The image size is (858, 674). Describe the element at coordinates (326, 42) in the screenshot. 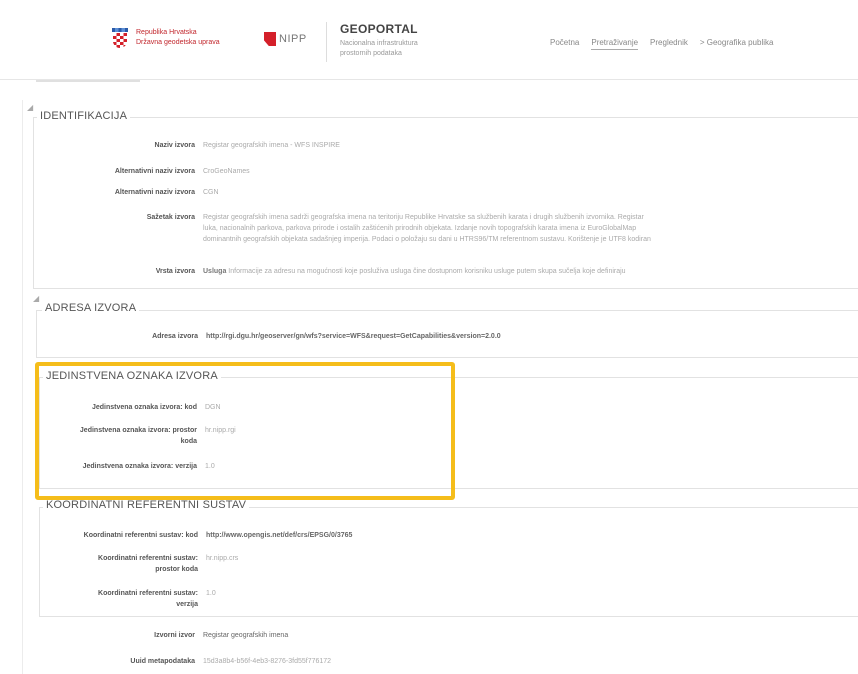

I see `header-divider` at that location.